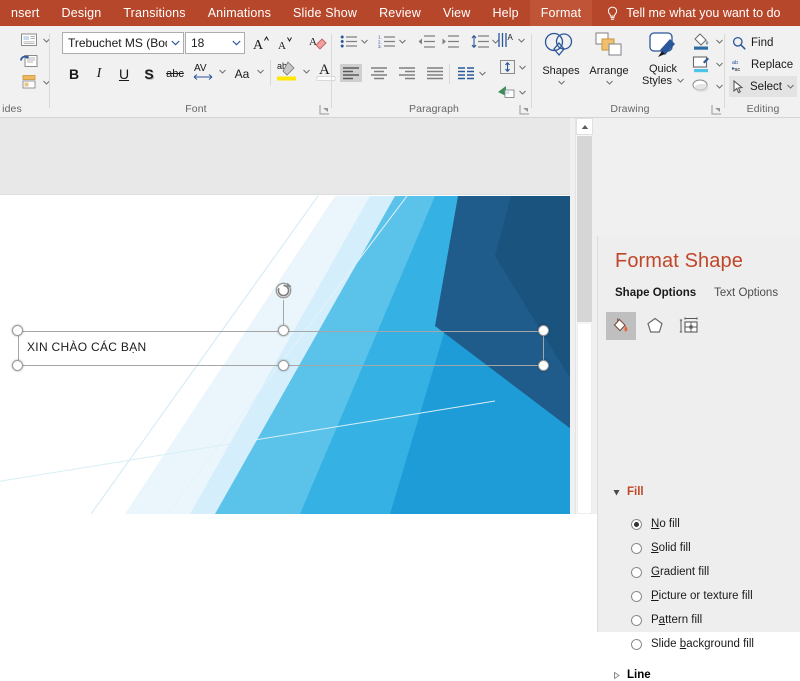  What do you see at coordinates (543, 365) in the screenshot?
I see `resize-handle-bottom-right` at bounding box center [543, 365].